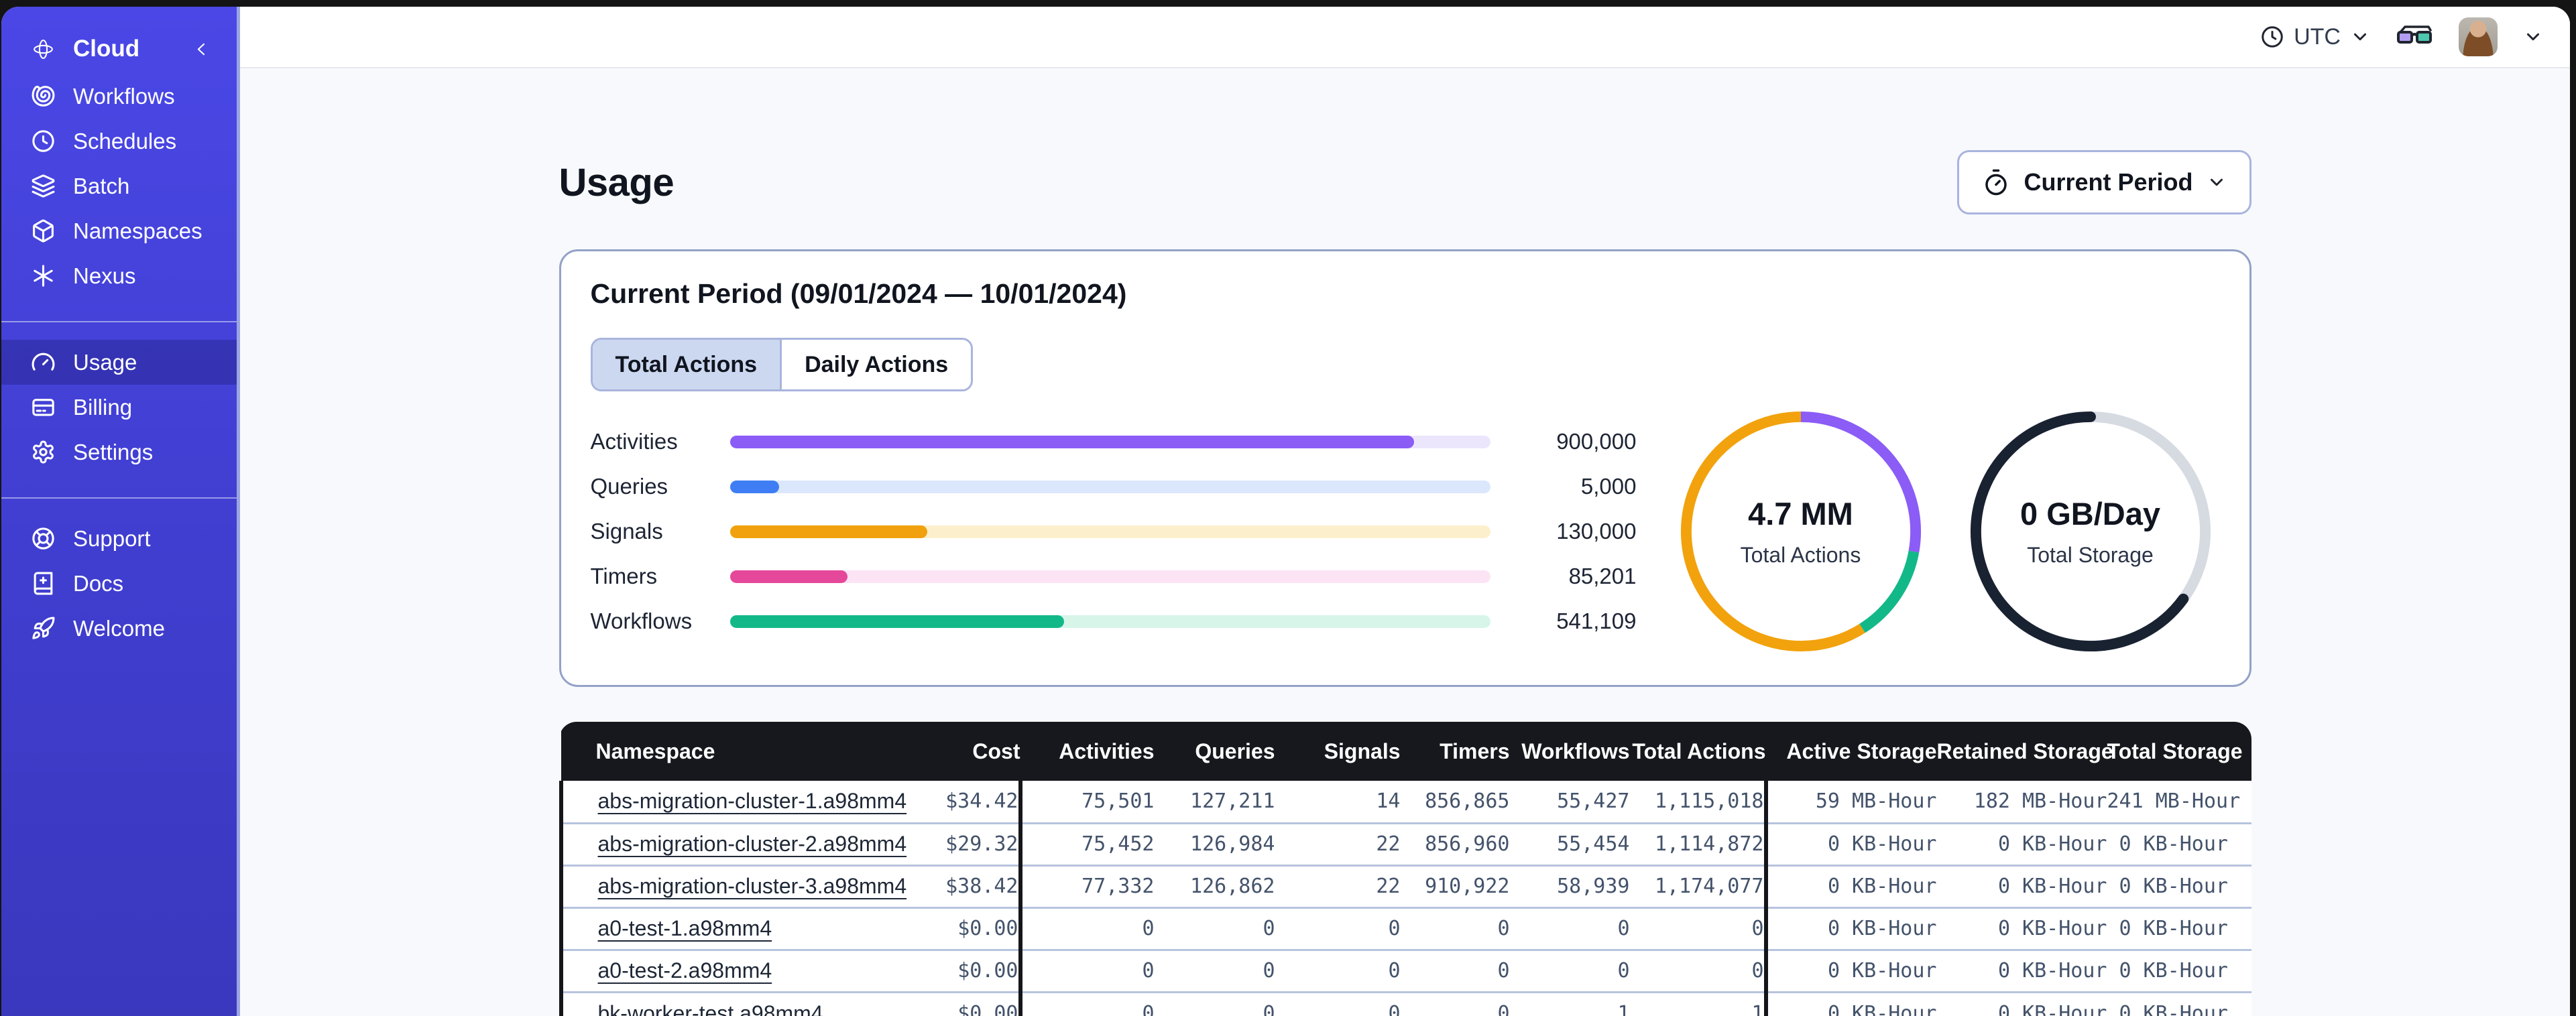 The image size is (2576, 1016). I want to click on stopwatch-icon, so click(1996, 182).